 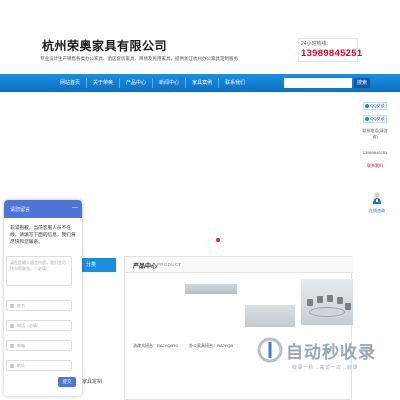 I want to click on nav-item-home: 网站首页, so click(x=70, y=83).